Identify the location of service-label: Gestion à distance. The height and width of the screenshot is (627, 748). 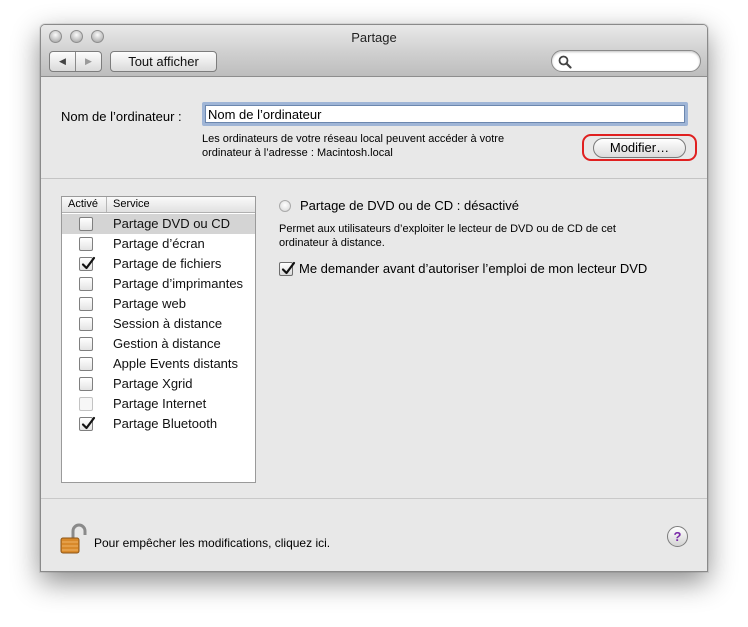
(167, 343).